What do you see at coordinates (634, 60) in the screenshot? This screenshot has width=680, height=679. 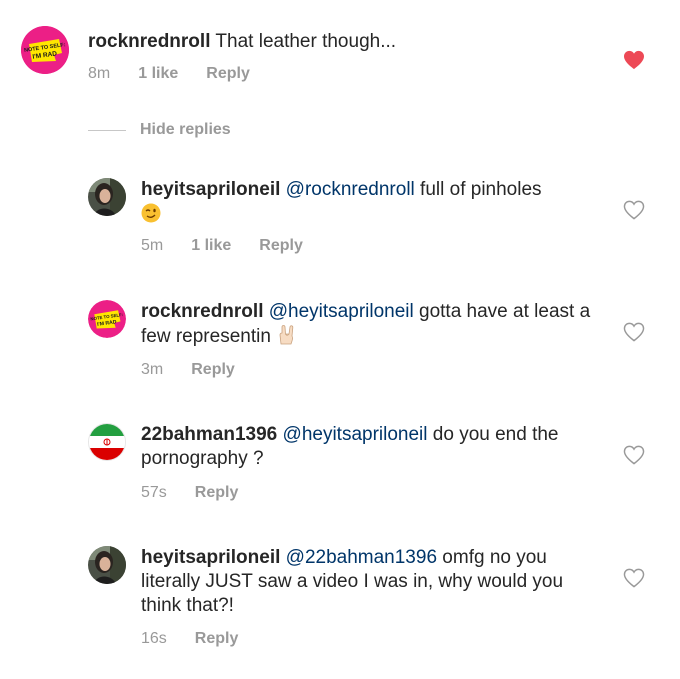 I see `heart-filled-icon` at bounding box center [634, 60].